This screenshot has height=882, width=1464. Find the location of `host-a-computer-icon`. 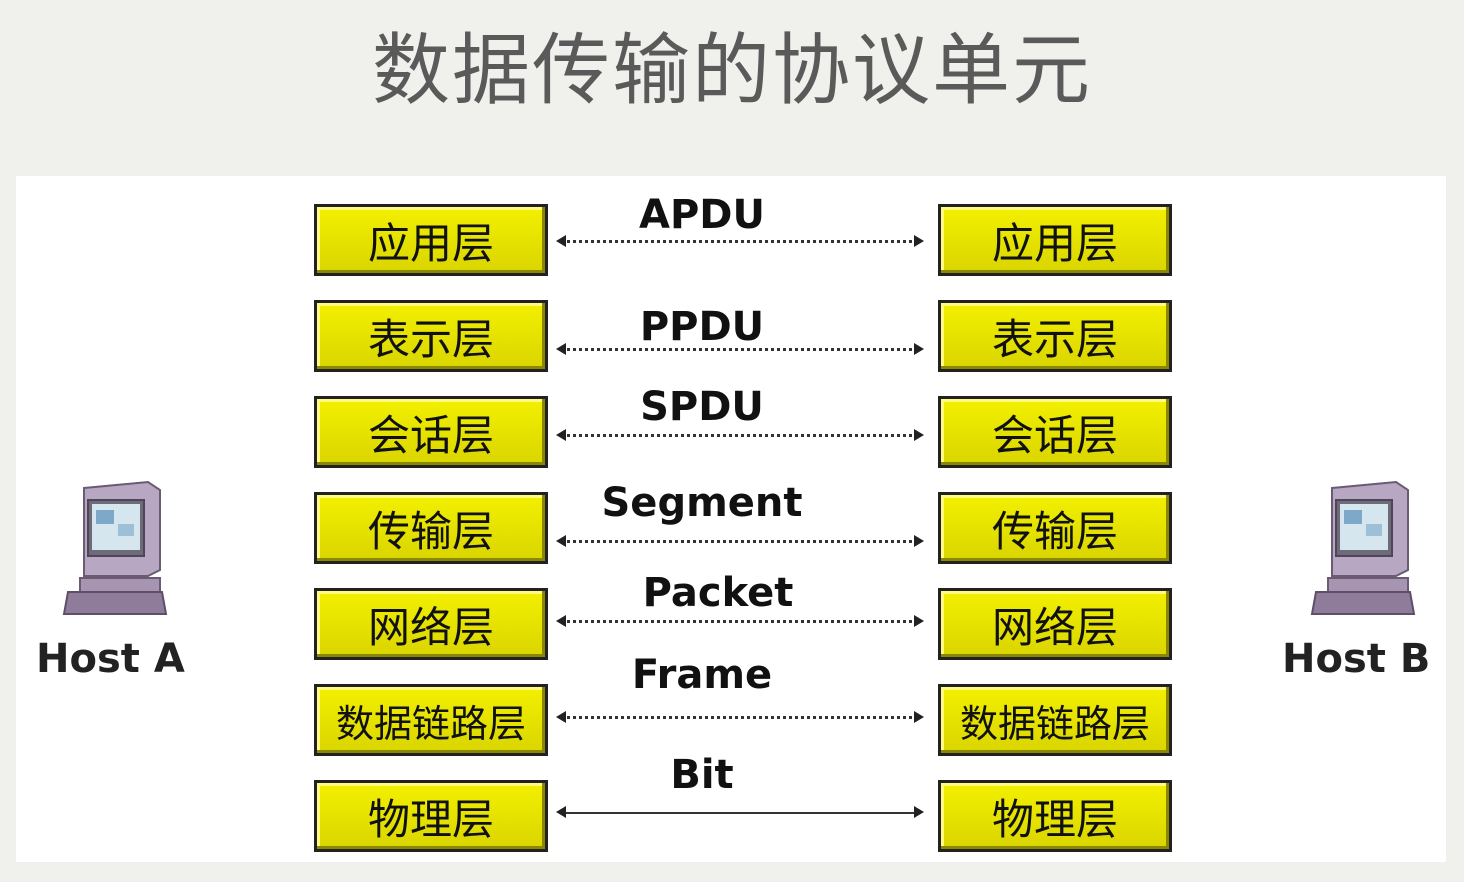

host-a-computer-icon is located at coordinates (115, 547).